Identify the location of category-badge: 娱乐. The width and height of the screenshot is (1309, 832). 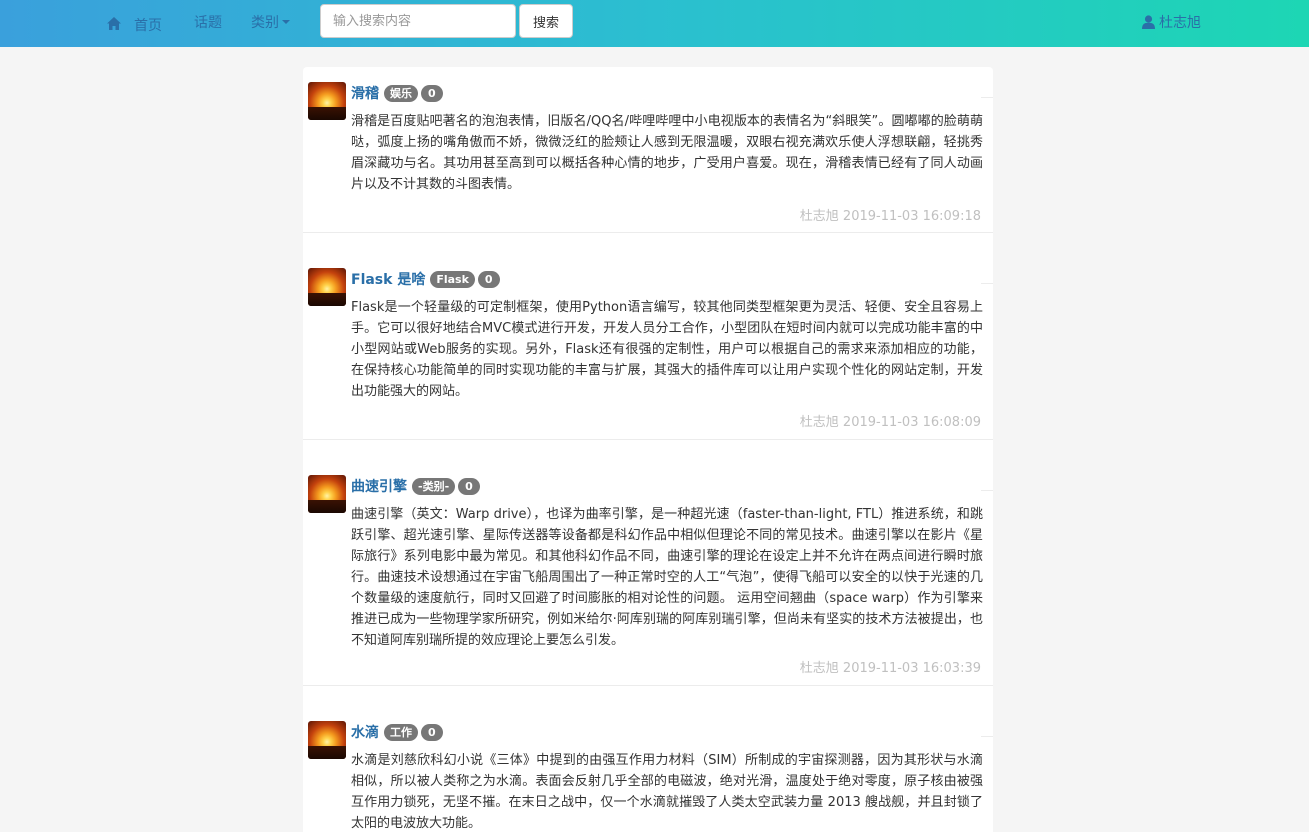
(401, 93).